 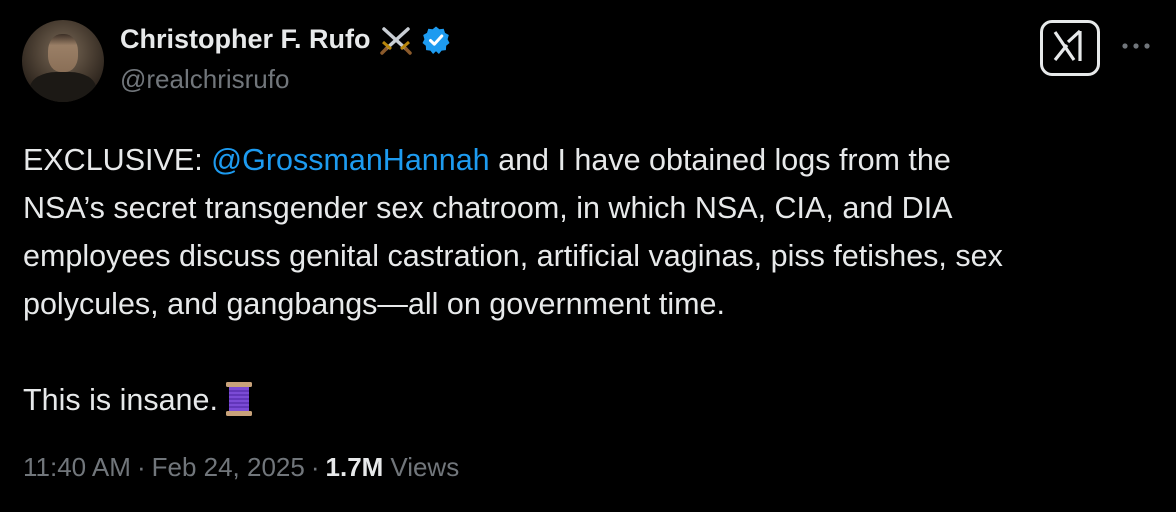 What do you see at coordinates (63, 87) in the screenshot?
I see `avatar-shoulders` at bounding box center [63, 87].